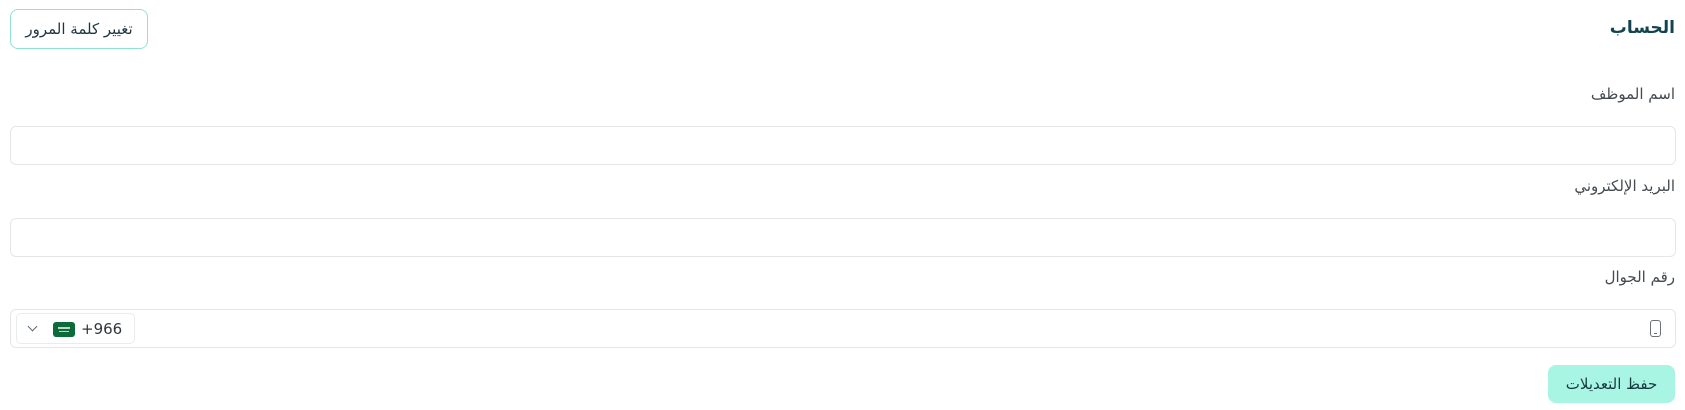 The height and width of the screenshot is (410, 1685). I want to click on email-input, so click(843, 237).